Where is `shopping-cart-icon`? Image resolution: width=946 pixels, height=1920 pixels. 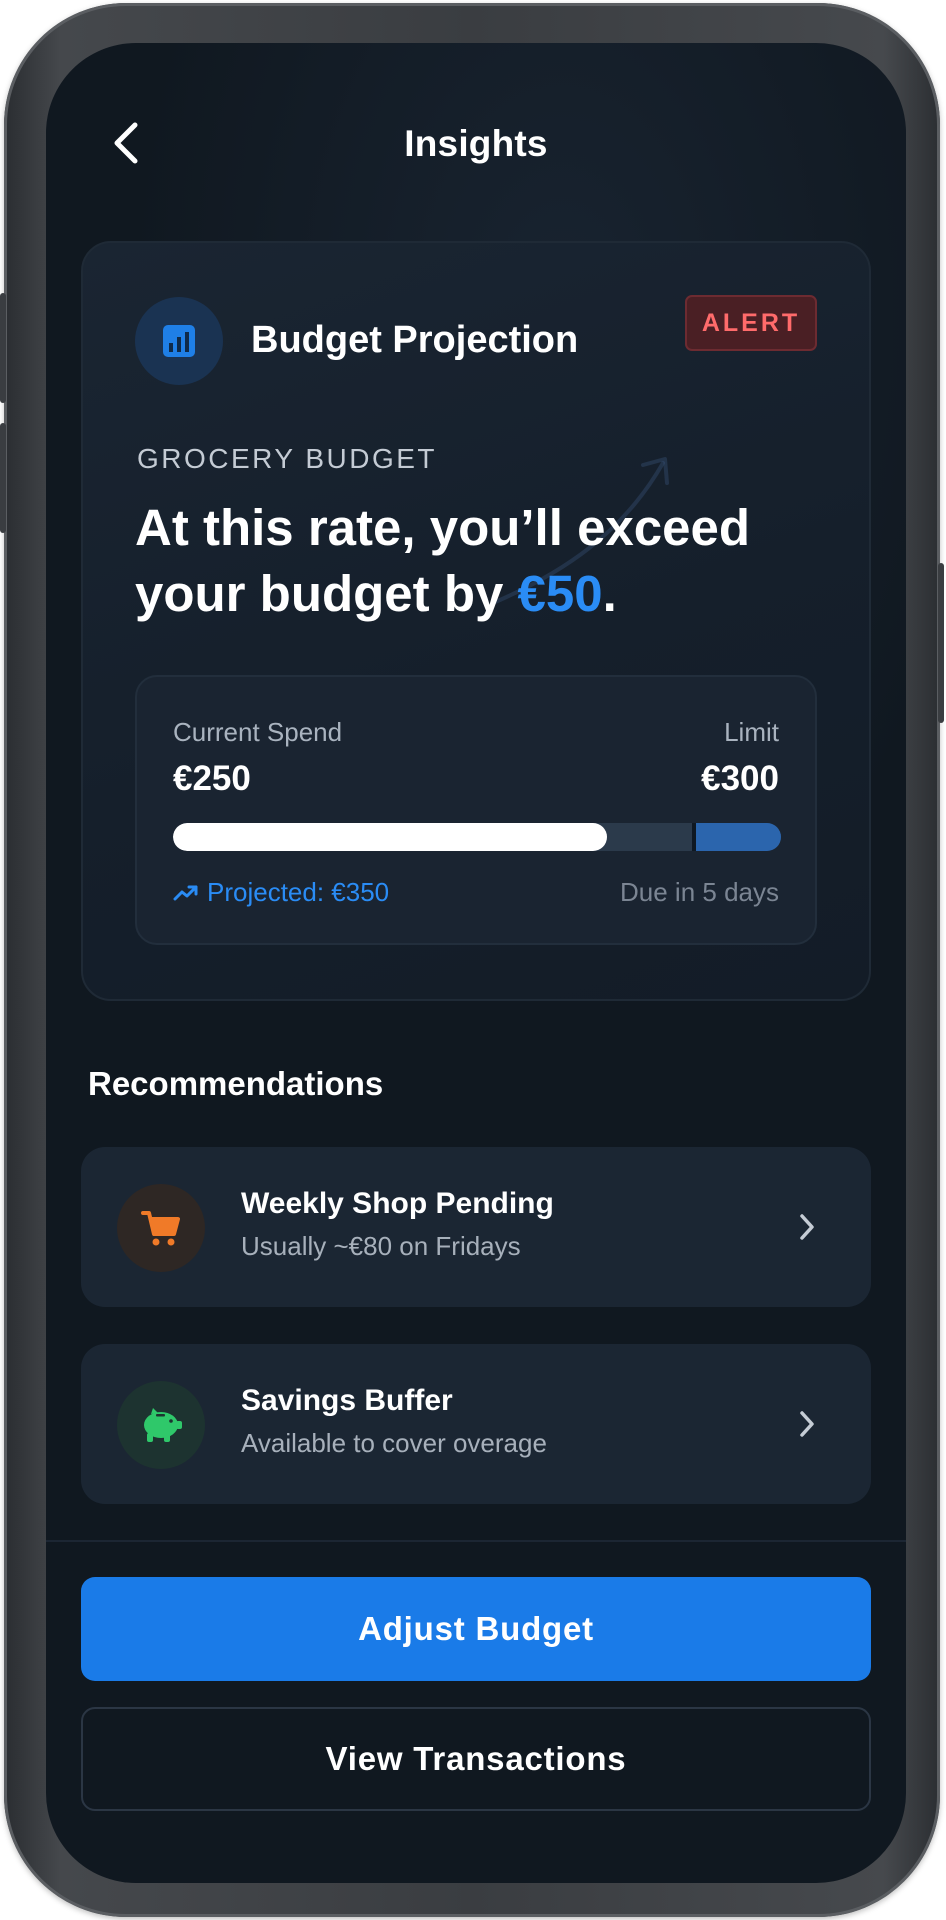
shopping-cart-icon is located at coordinates (161, 1228).